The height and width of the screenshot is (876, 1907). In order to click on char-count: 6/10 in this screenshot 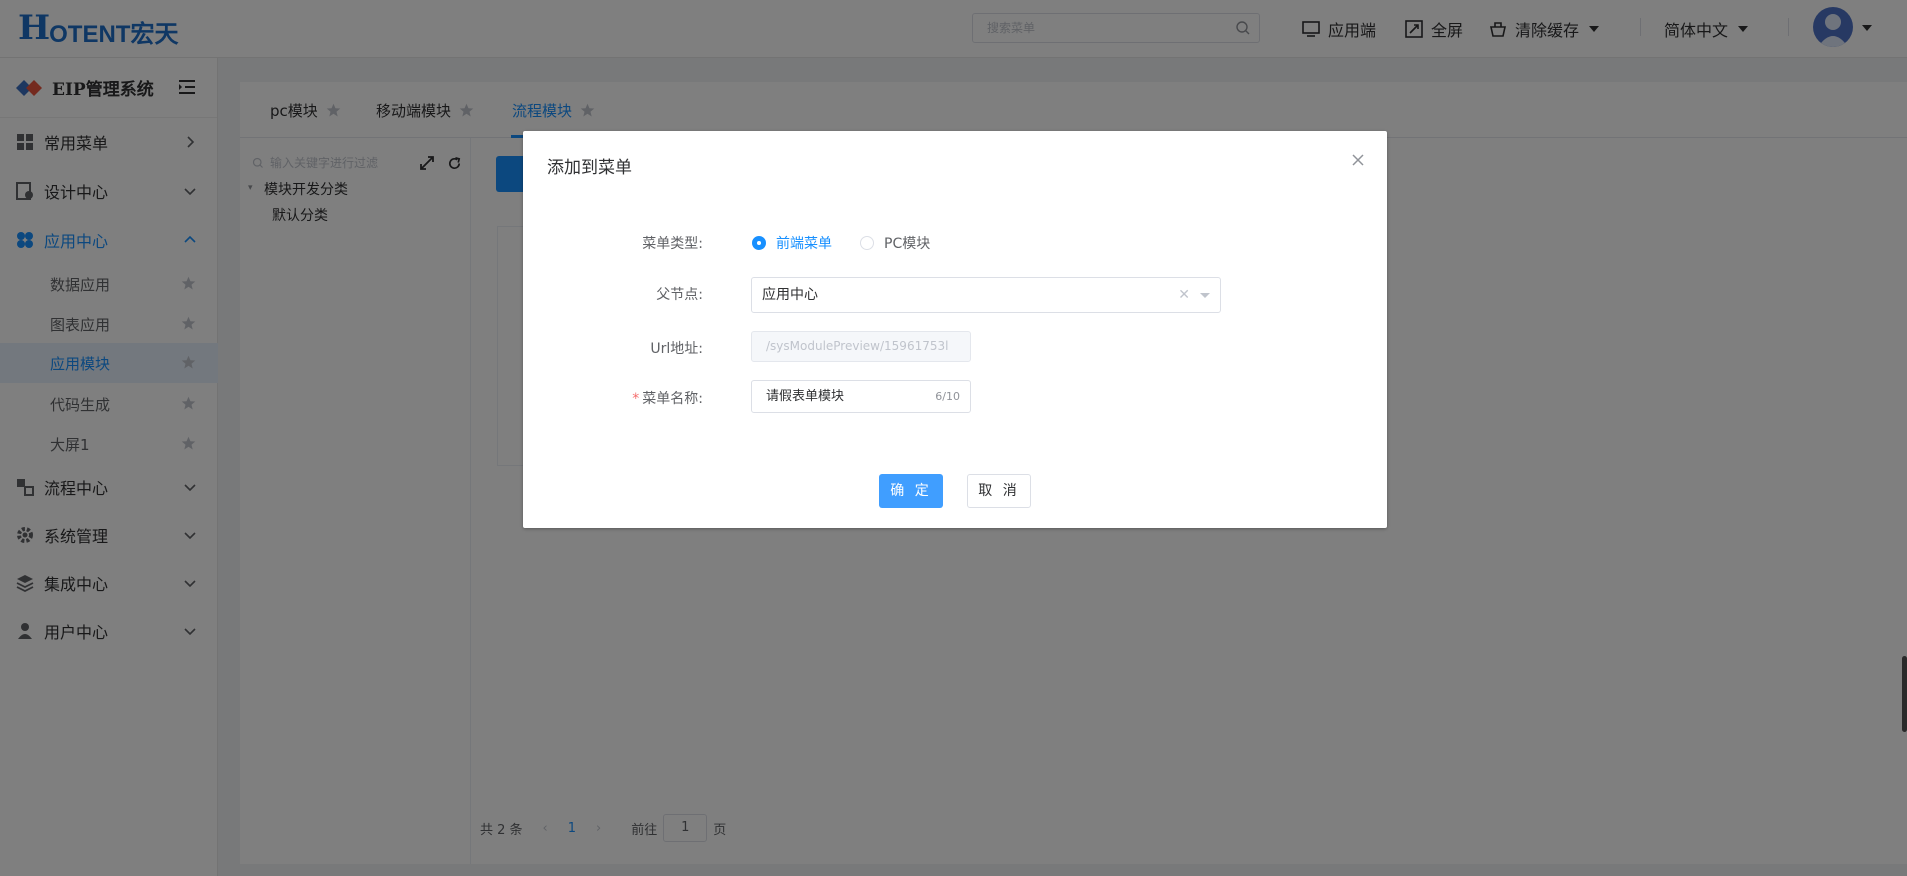, I will do `click(947, 396)`.